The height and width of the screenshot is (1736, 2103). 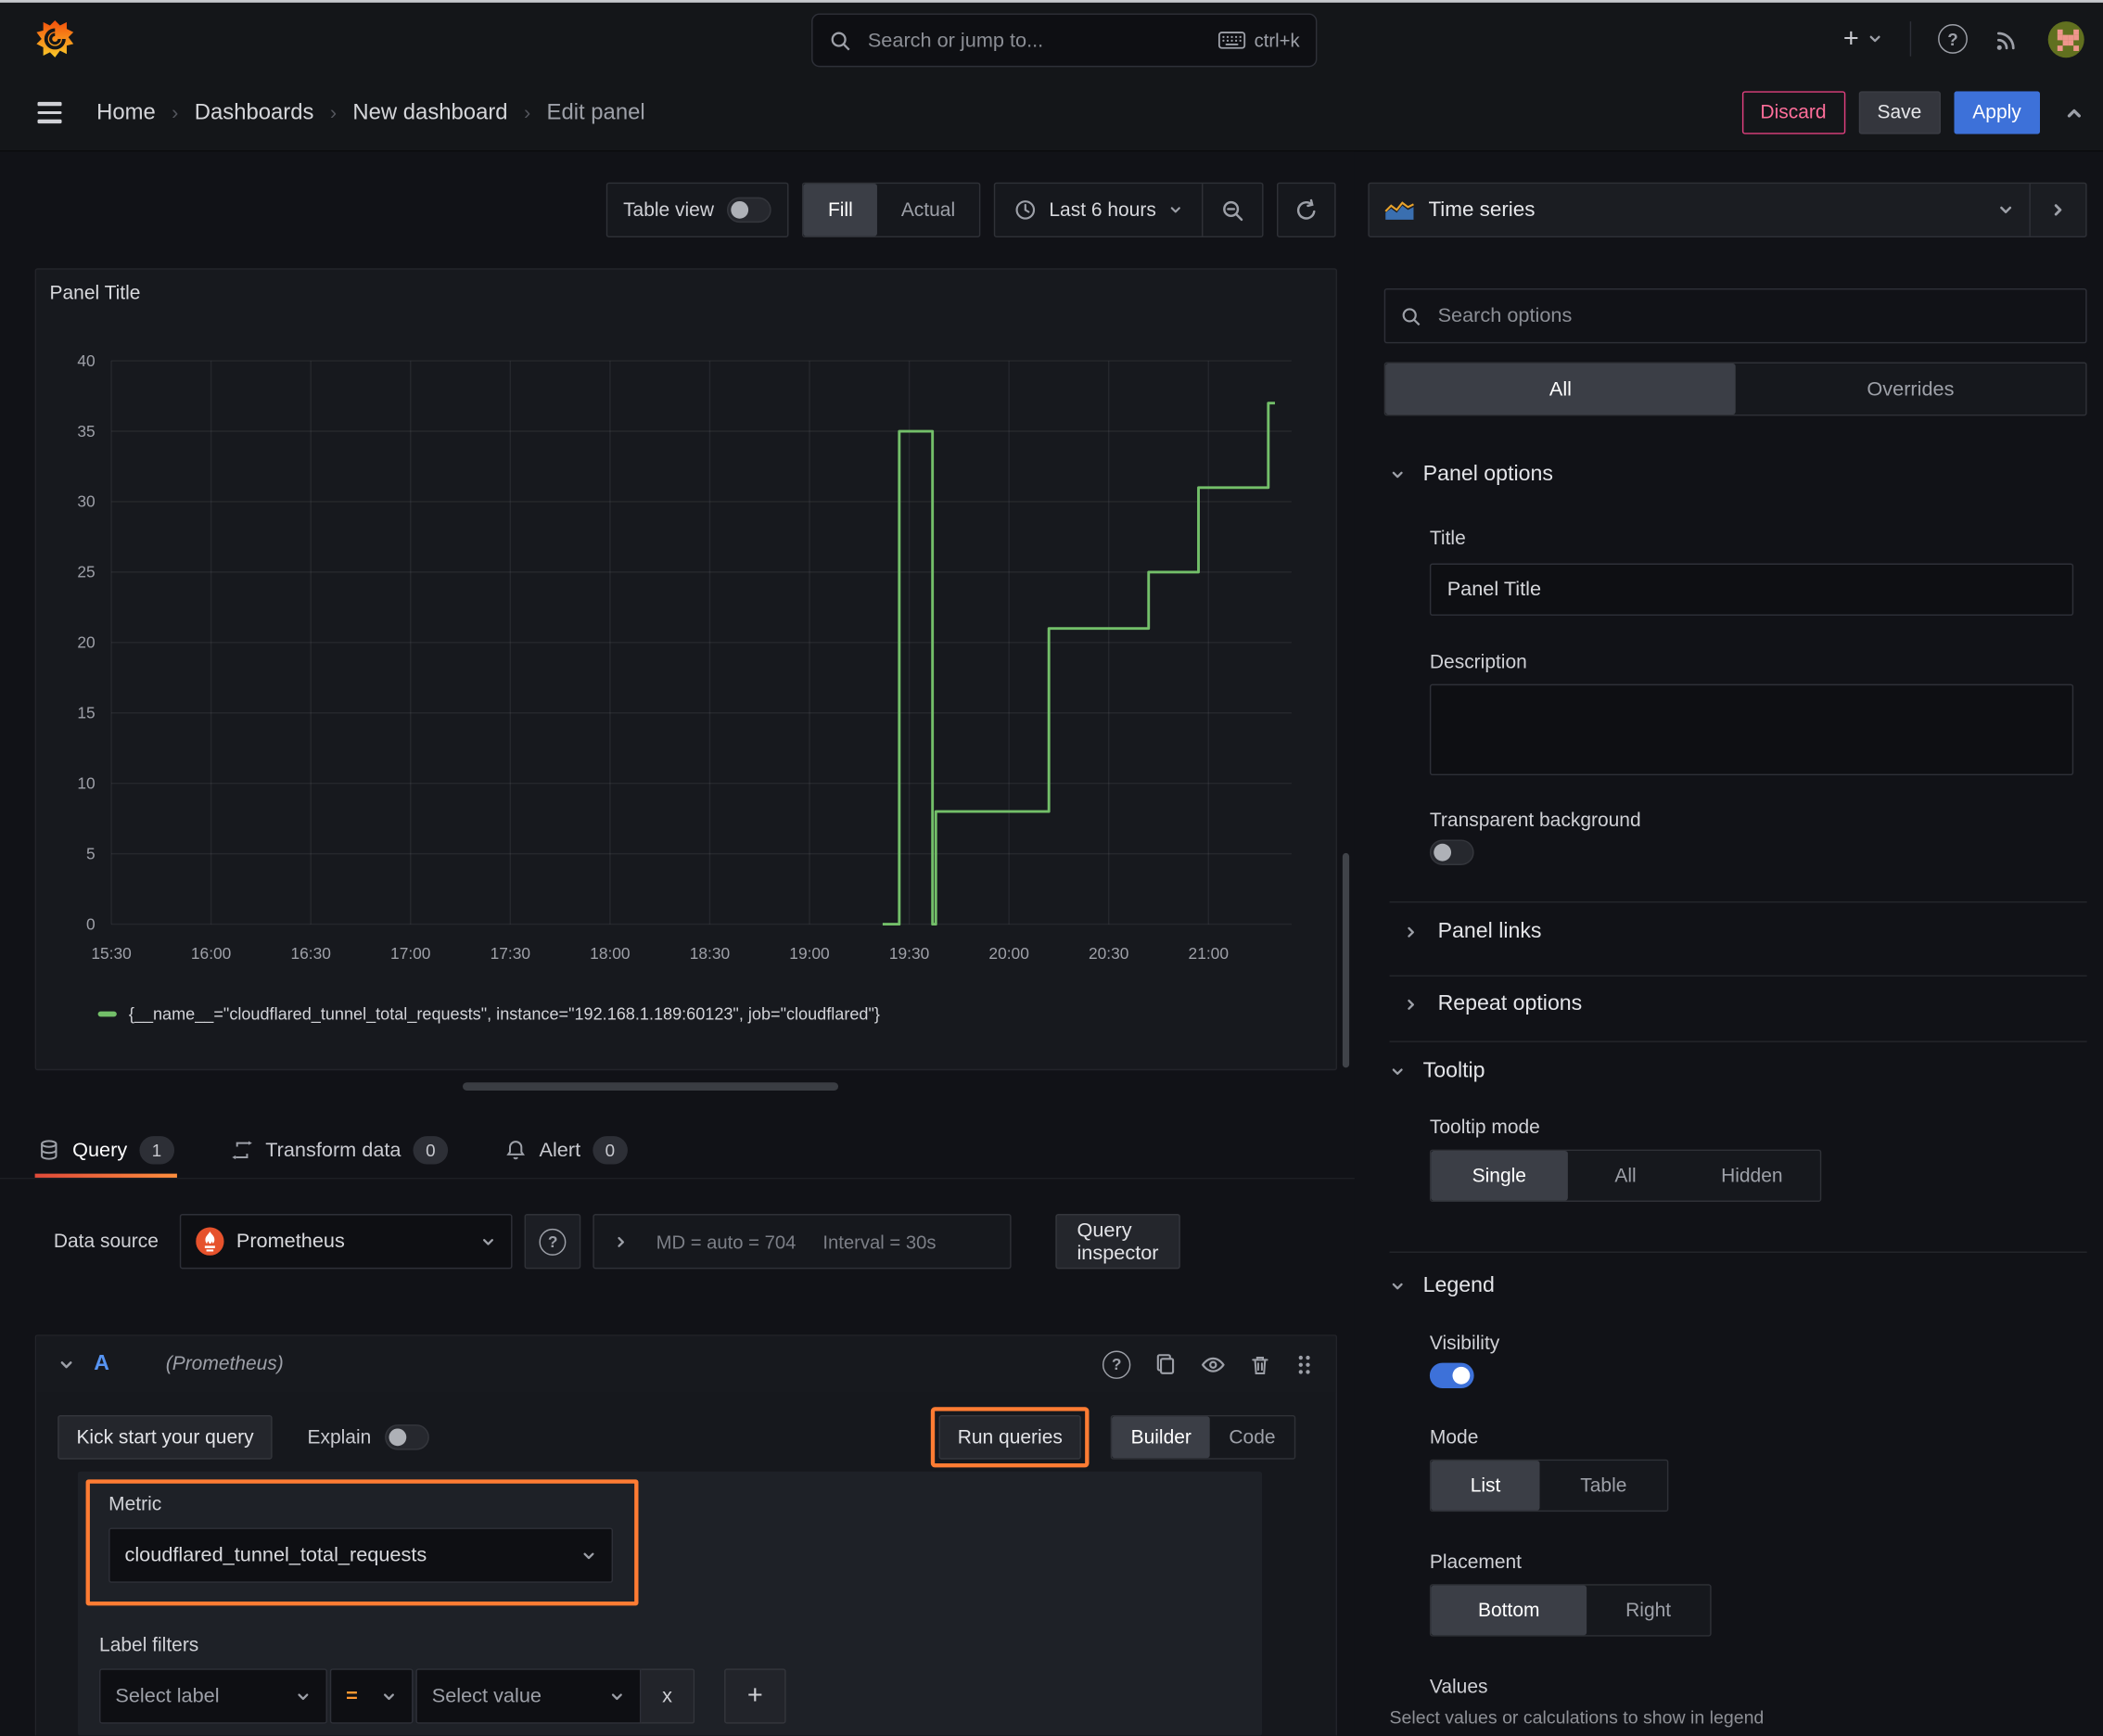 I want to click on tab-overrides: Overrides, so click(x=1911, y=389).